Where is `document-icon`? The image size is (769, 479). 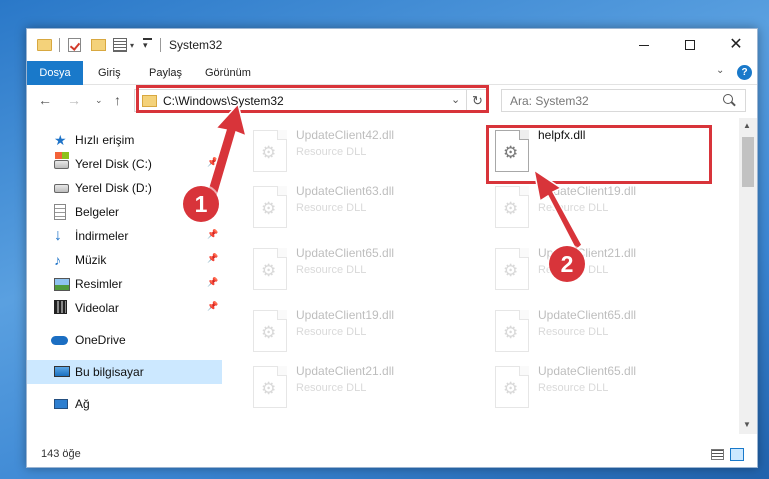
document-icon is located at coordinates (60, 212).